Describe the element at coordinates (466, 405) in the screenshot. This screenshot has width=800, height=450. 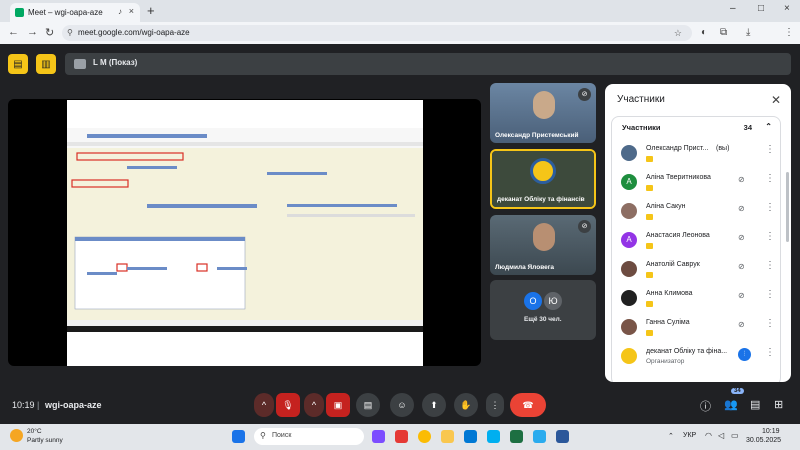
I see `raise-hand-button: ✋` at that location.